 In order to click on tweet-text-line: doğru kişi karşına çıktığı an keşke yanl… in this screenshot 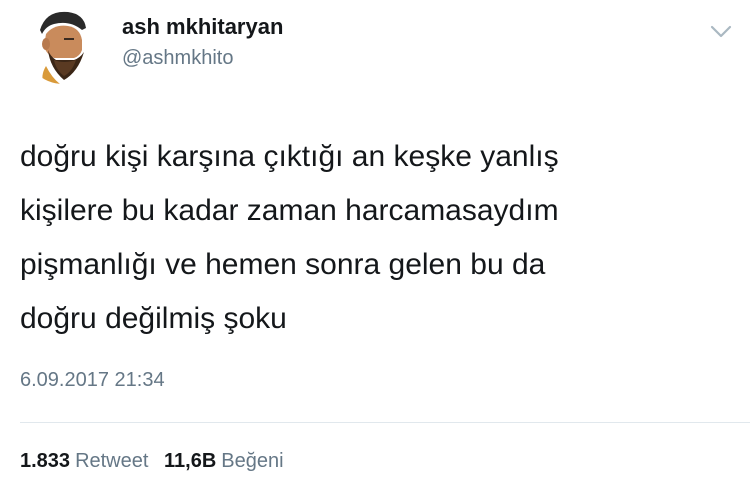, I will do `click(289, 156)`.